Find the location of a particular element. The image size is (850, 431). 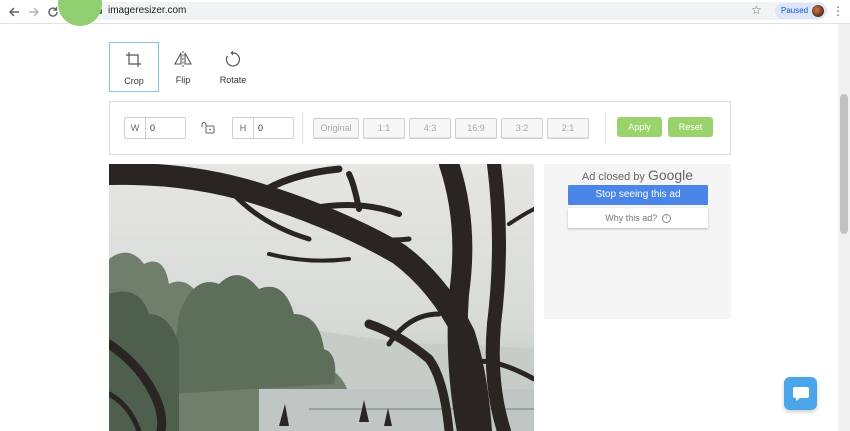

height-prefix: H is located at coordinates (243, 128).